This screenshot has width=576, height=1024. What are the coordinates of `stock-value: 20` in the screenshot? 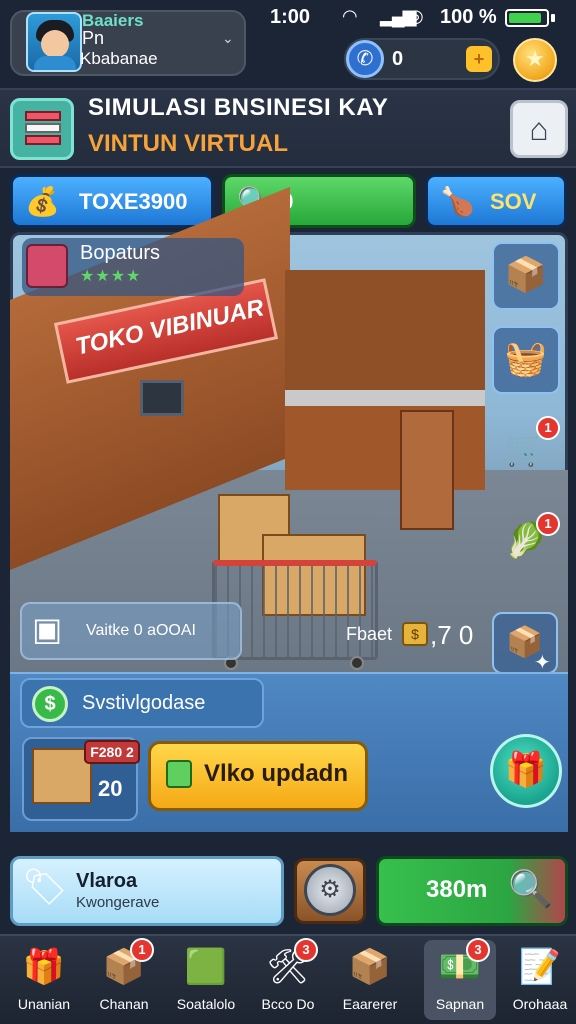 It's located at (110, 788).